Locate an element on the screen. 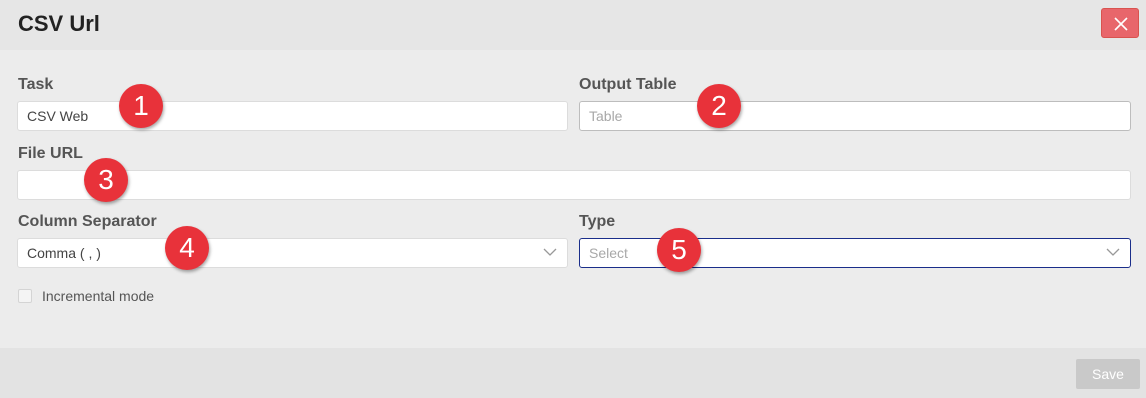 The height and width of the screenshot is (398, 1146). dialog-footer is located at coordinates (573, 373).